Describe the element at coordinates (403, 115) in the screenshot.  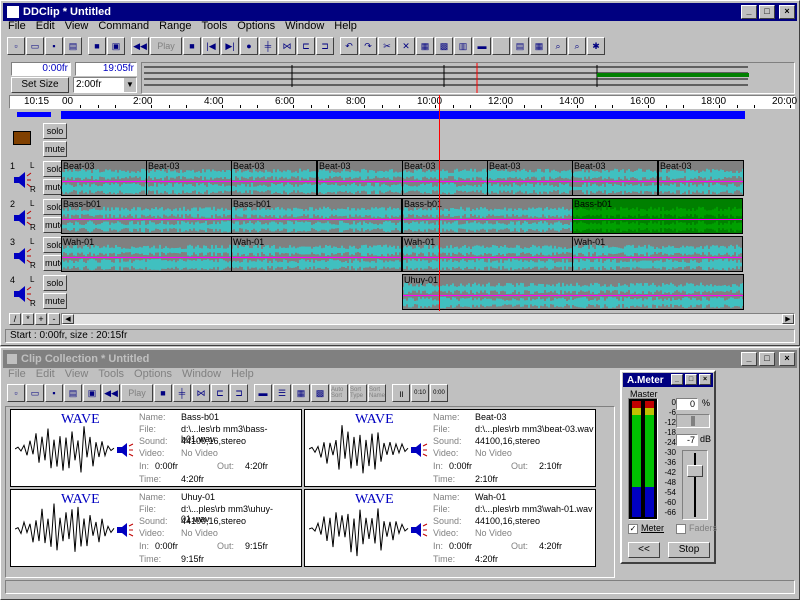
I see `timeline-range-bar` at that location.